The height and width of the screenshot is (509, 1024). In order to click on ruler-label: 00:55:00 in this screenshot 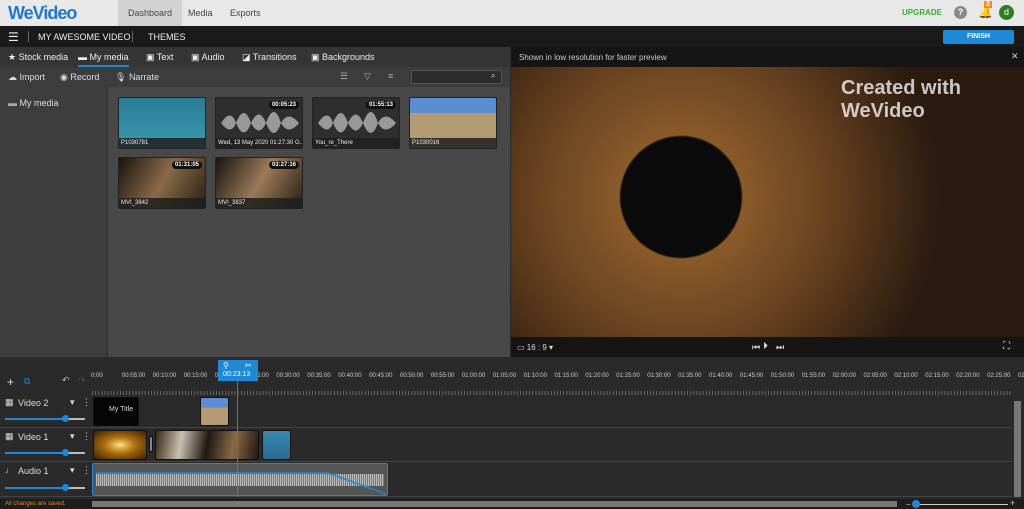, I will do `click(442, 376)`.